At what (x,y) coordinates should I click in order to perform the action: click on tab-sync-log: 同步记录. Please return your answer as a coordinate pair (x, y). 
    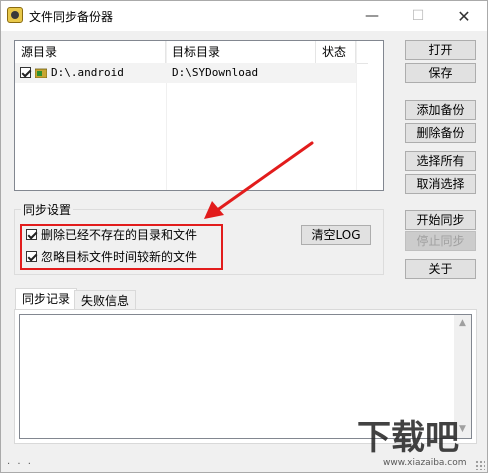
    Looking at the image, I should click on (46, 299).